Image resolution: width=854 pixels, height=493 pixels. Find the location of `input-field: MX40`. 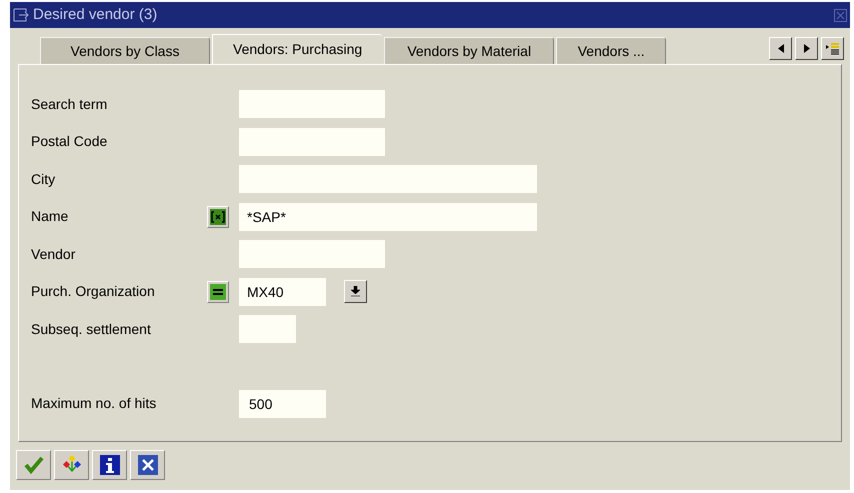

input-field: MX40 is located at coordinates (282, 292).